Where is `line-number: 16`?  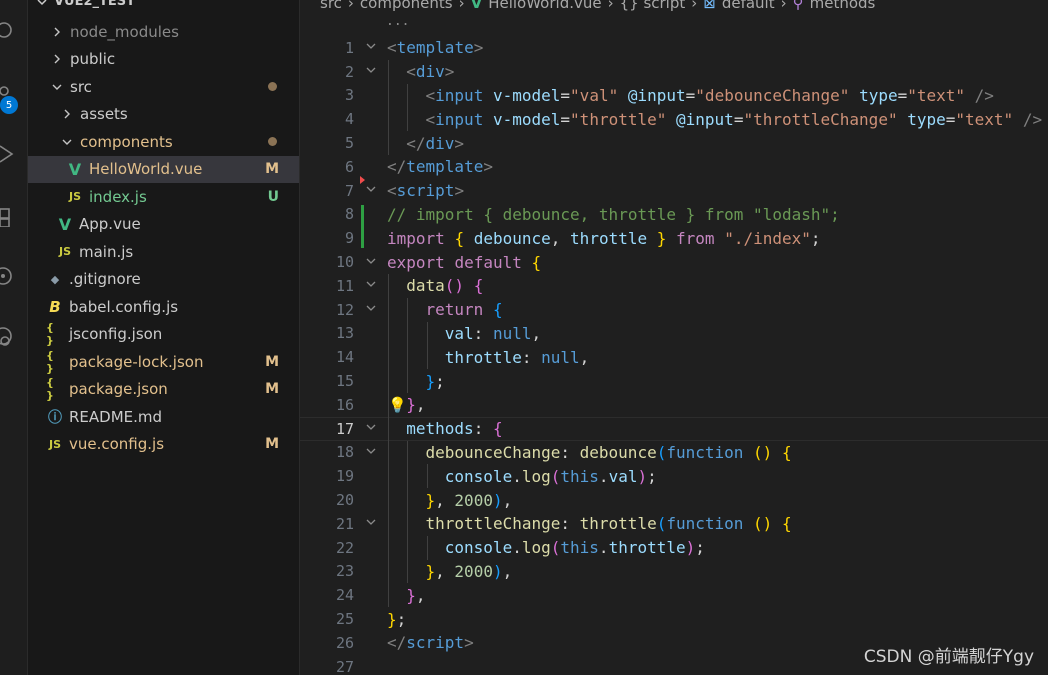 line-number: 16 is located at coordinates (344, 404).